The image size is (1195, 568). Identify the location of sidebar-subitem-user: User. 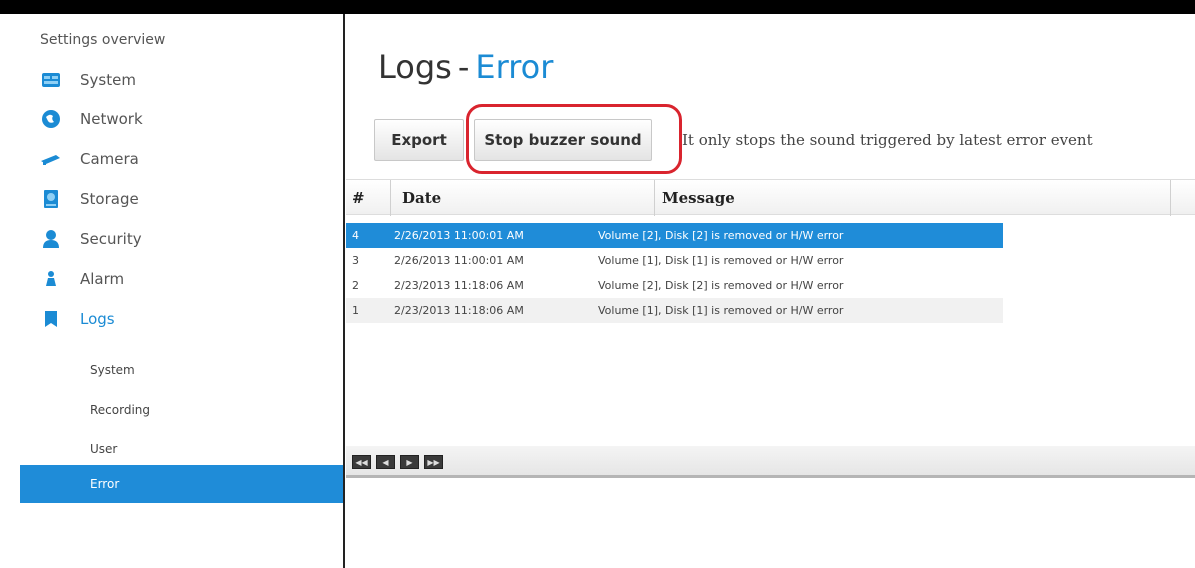
(181, 449).